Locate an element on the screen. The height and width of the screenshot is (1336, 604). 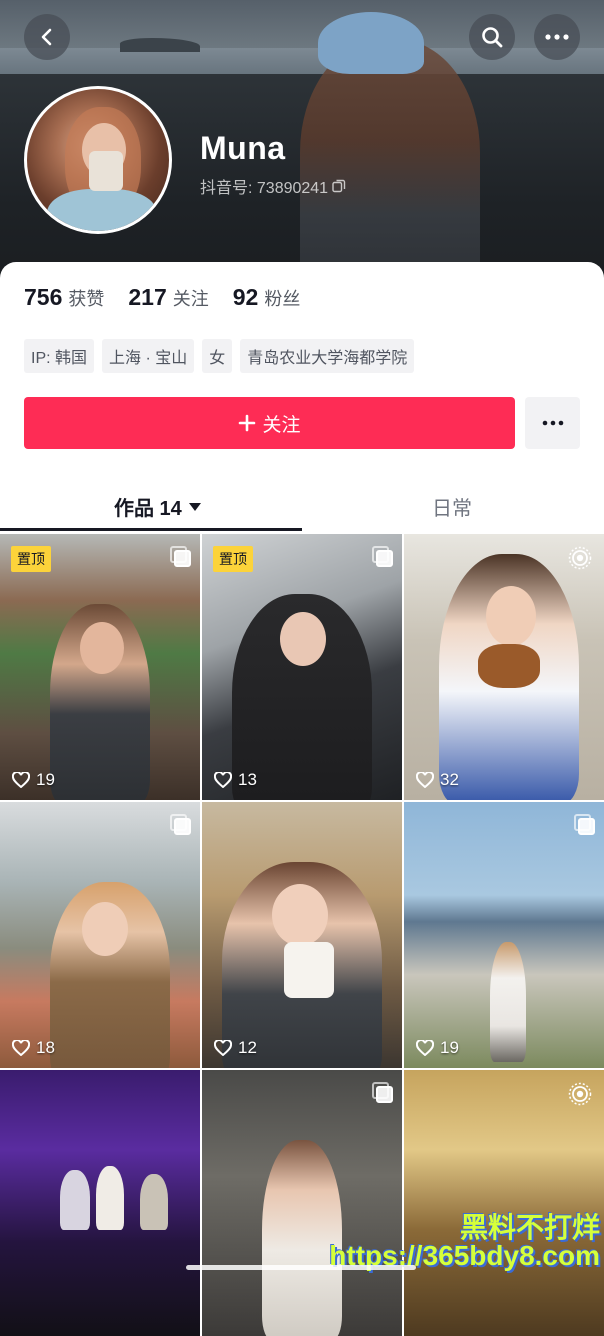
tag-ip: IP: 韩国 is located at coordinates (59, 356).